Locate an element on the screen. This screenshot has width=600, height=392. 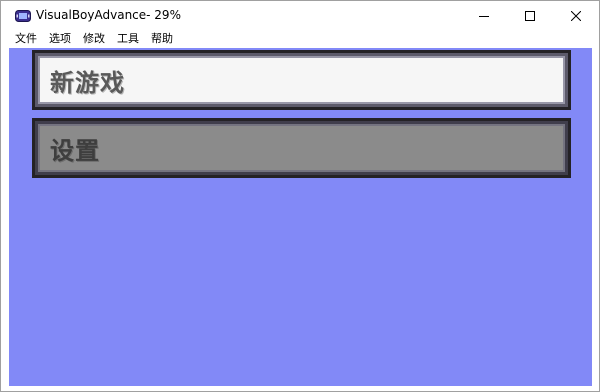
menu-help: 帮助 is located at coordinates (162, 39).